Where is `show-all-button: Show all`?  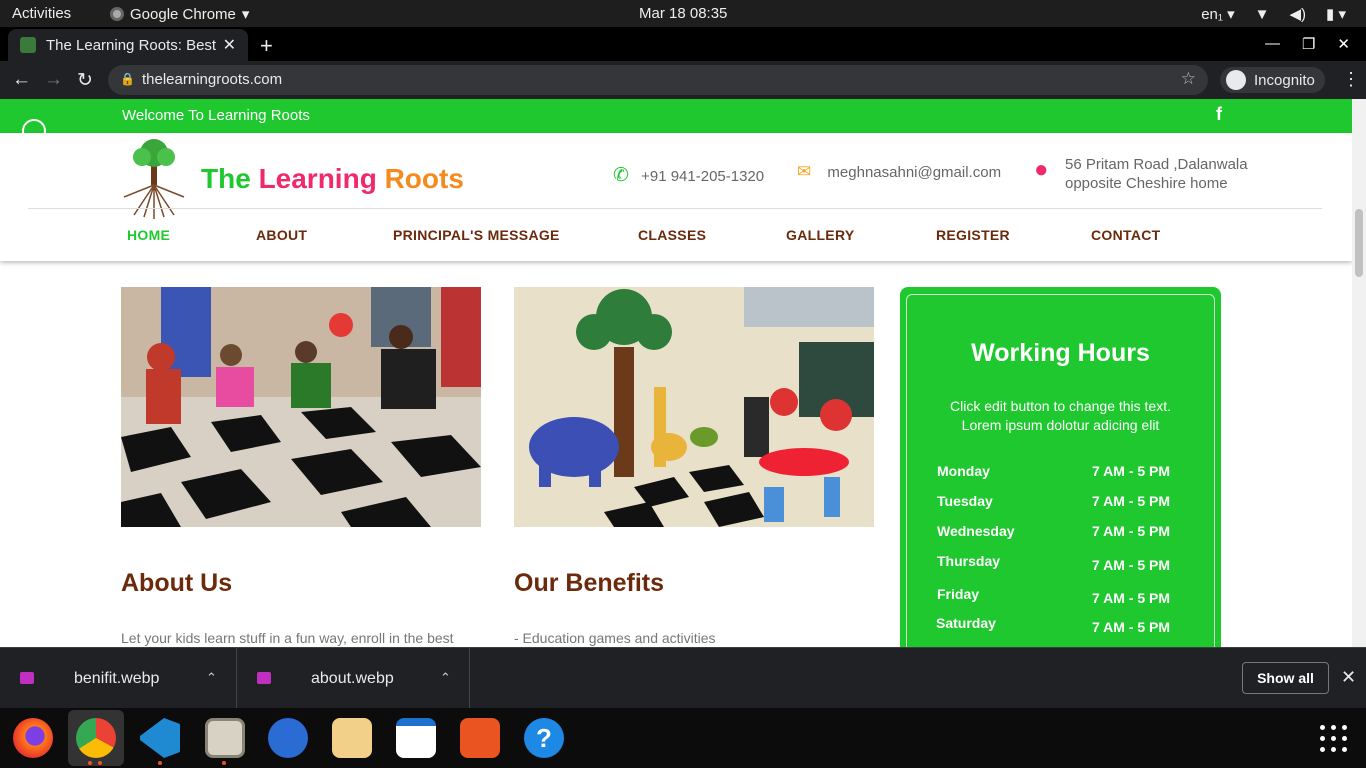 show-all-button: Show all is located at coordinates (1285, 678).